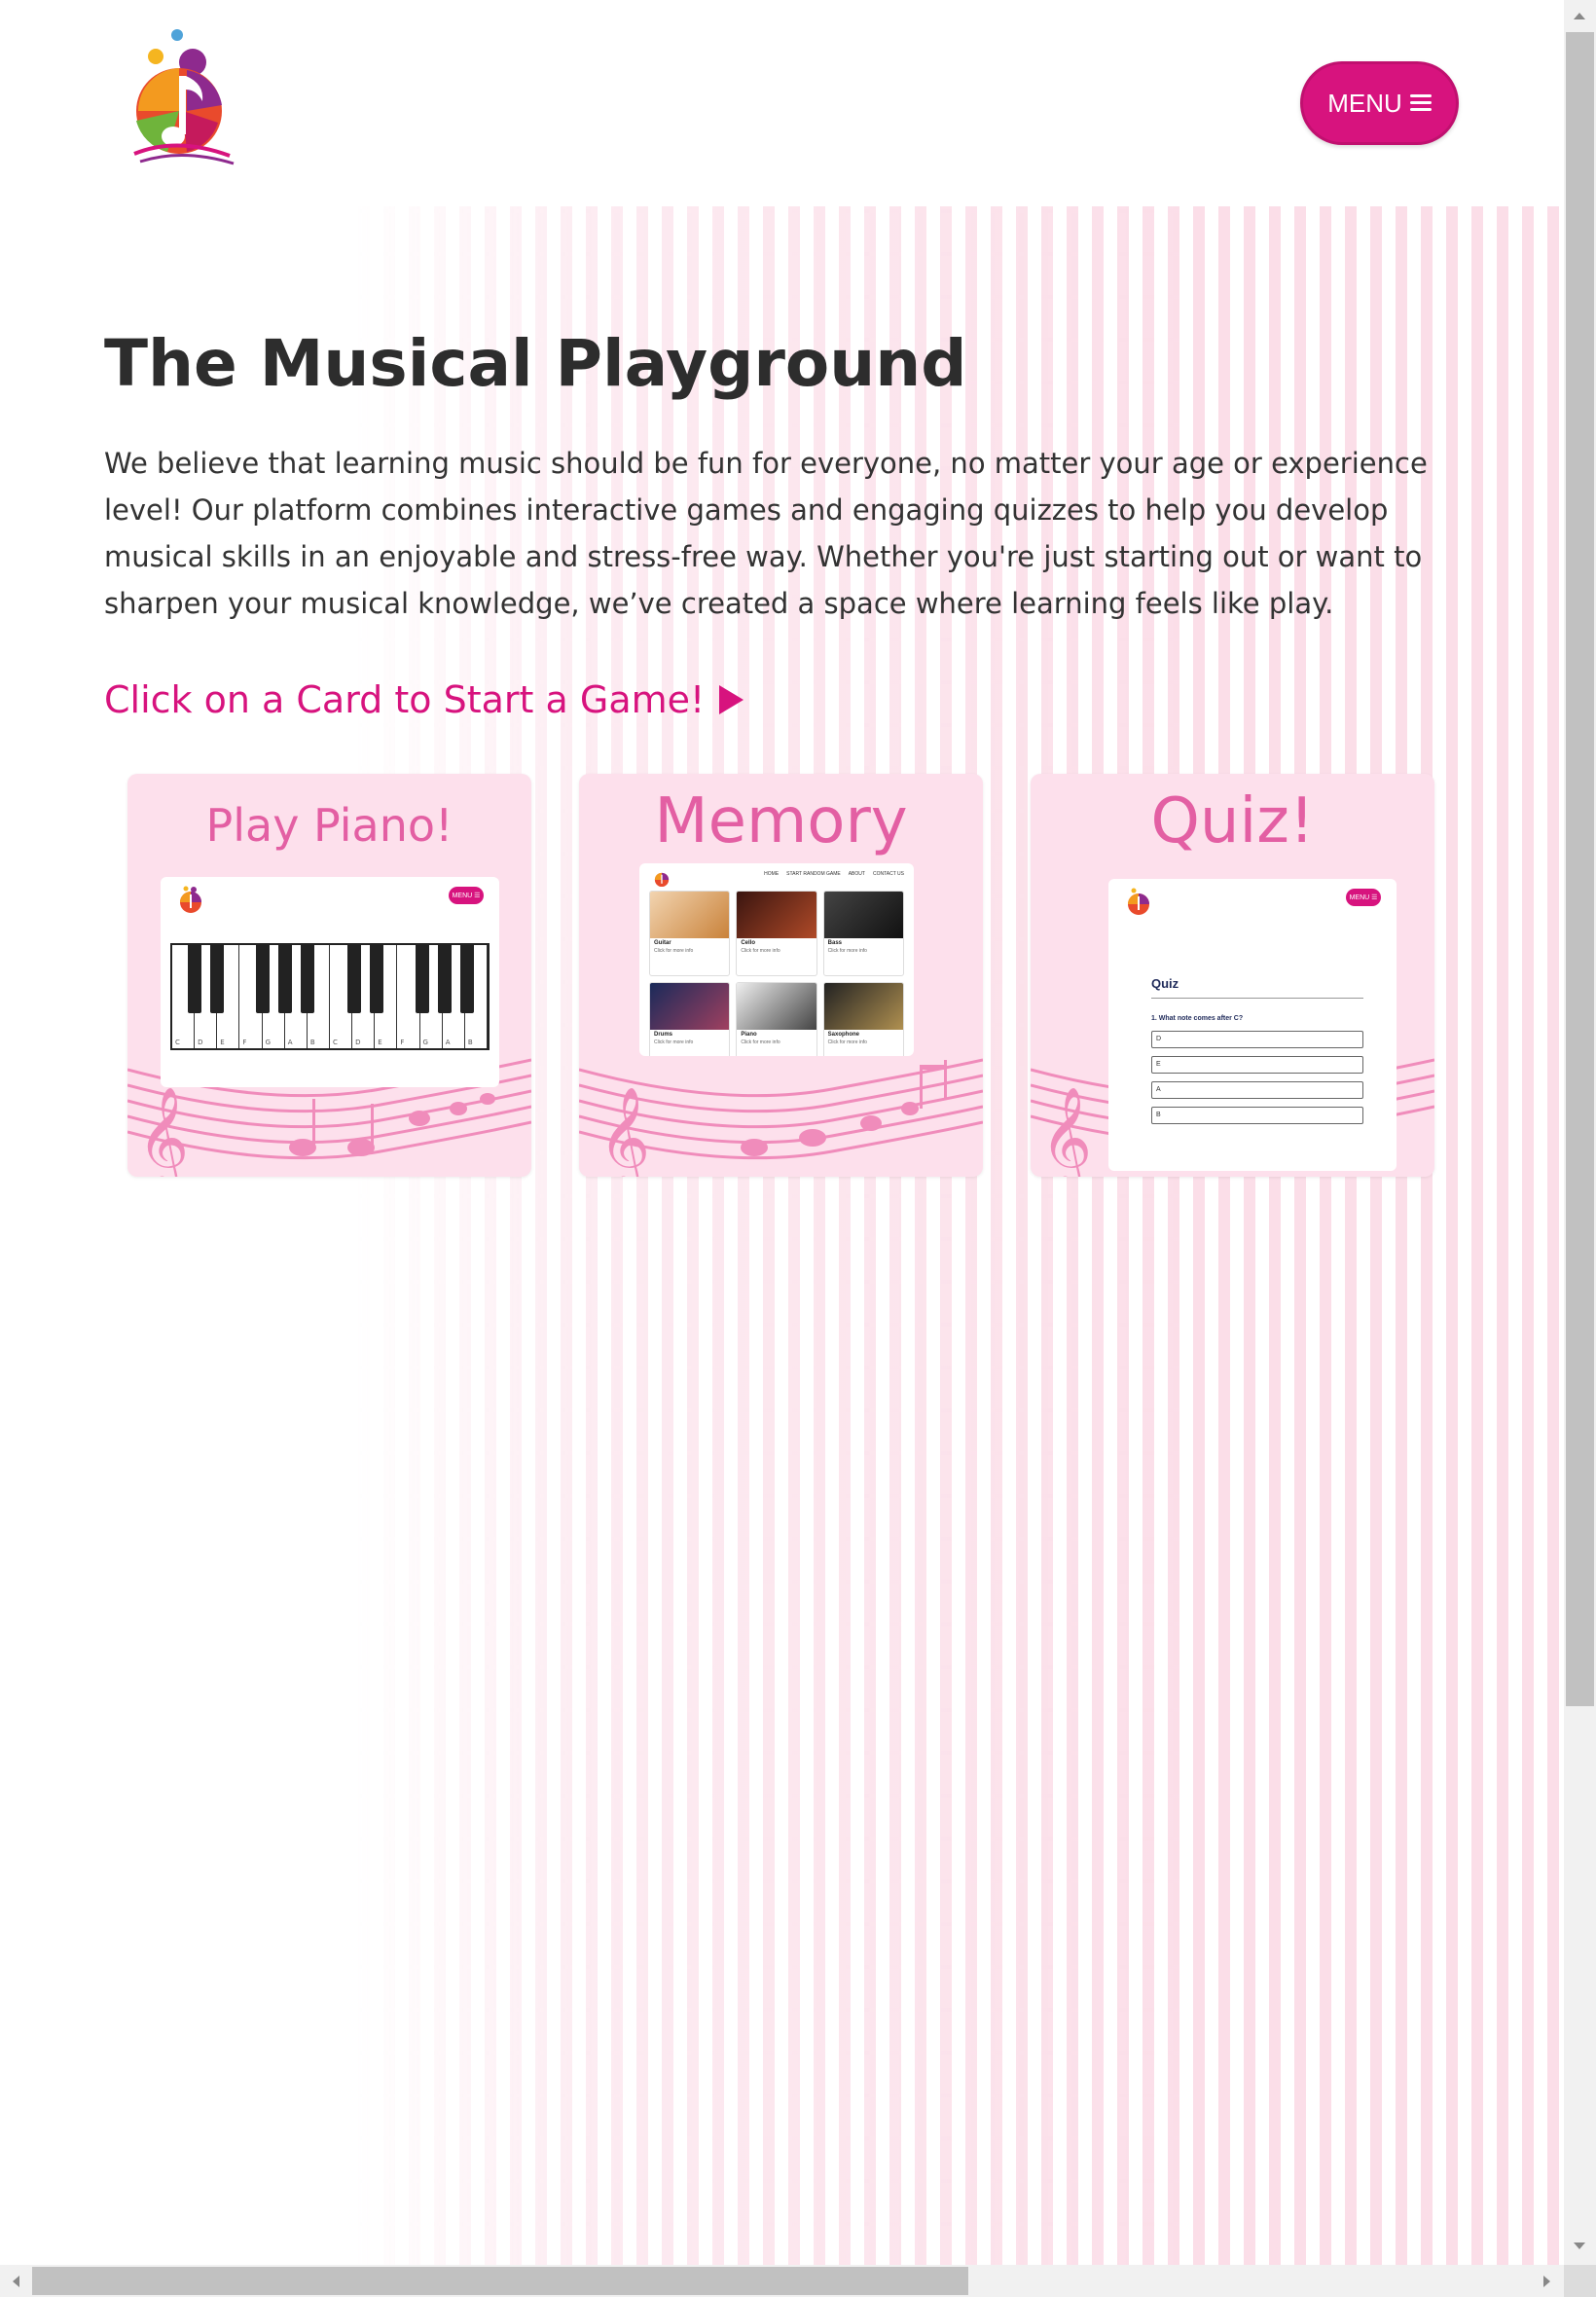 Image resolution: width=1596 pixels, height=2297 pixels. Describe the element at coordinates (330, 996) in the screenshot. I see `piano-keyboard: C D E F G A B C D E F G A B` at that location.